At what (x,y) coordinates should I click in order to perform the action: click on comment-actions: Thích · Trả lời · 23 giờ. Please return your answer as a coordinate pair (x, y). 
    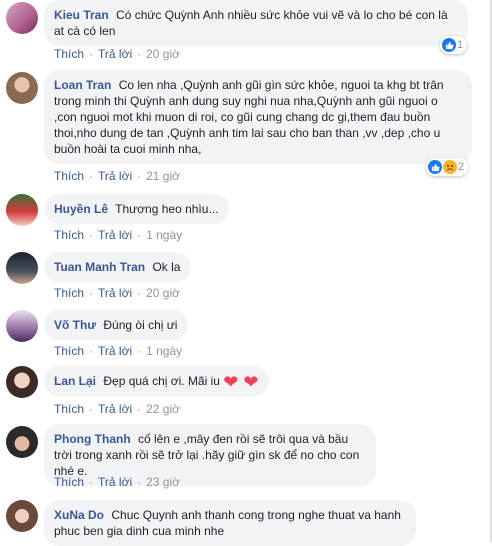
    Looking at the image, I should click on (117, 482).